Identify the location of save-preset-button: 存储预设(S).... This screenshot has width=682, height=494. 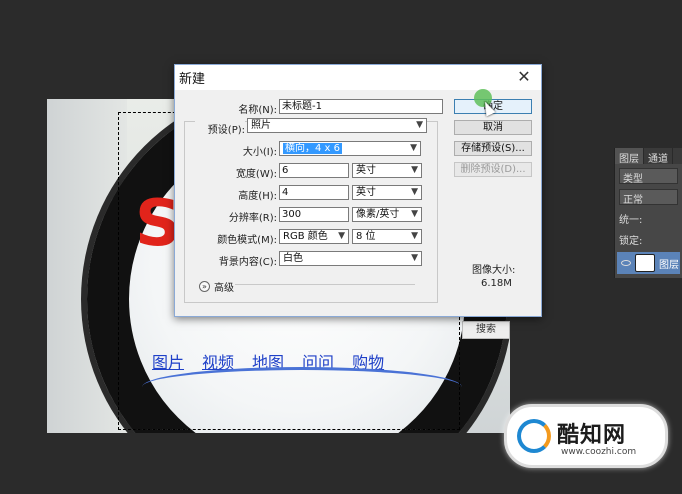
(493, 148).